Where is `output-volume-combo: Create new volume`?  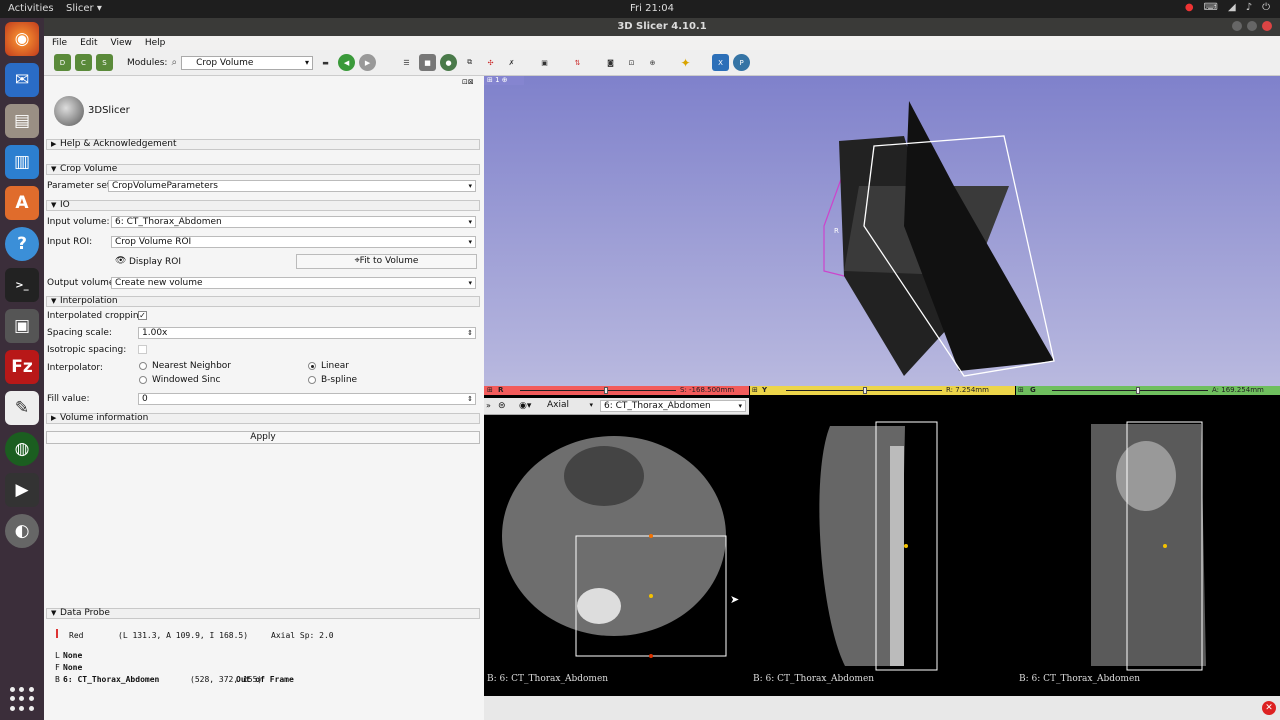 output-volume-combo: Create new volume is located at coordinates (293, 283).